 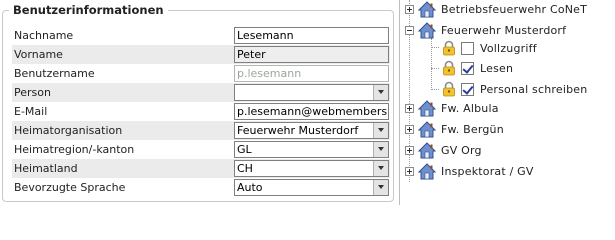 What do you see at coordinates (201, 73) in the screenshot?
I see `row-benutzername: Benutzername p.lesemann` at bounding box center [201, 73].